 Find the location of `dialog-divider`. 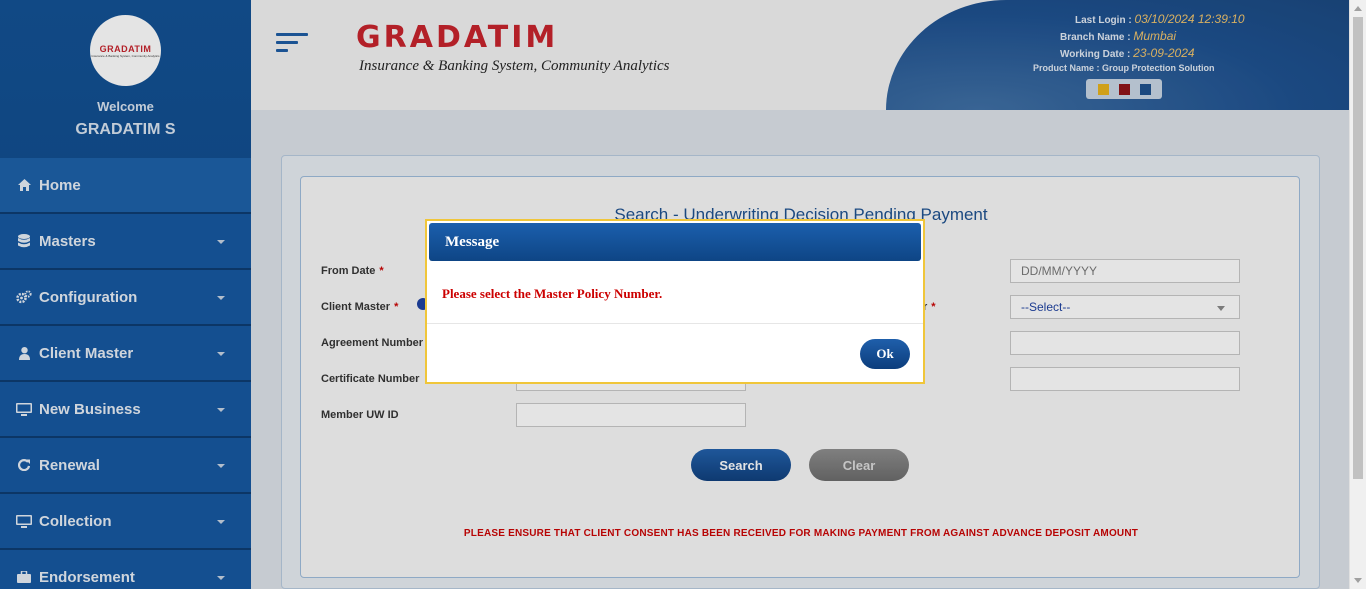

dialog-divider is located at coordinates (675, 323).